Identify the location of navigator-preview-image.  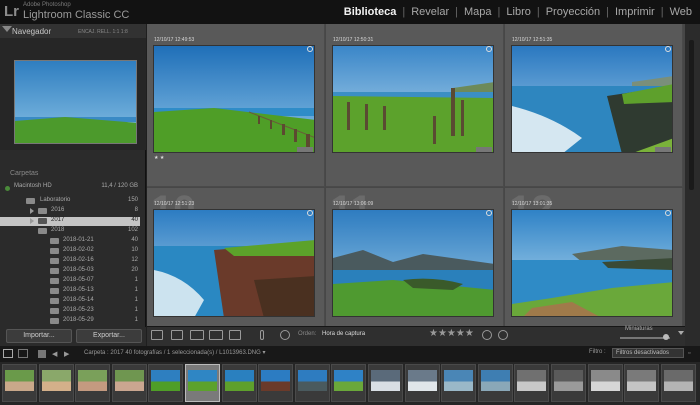
(75, 102).